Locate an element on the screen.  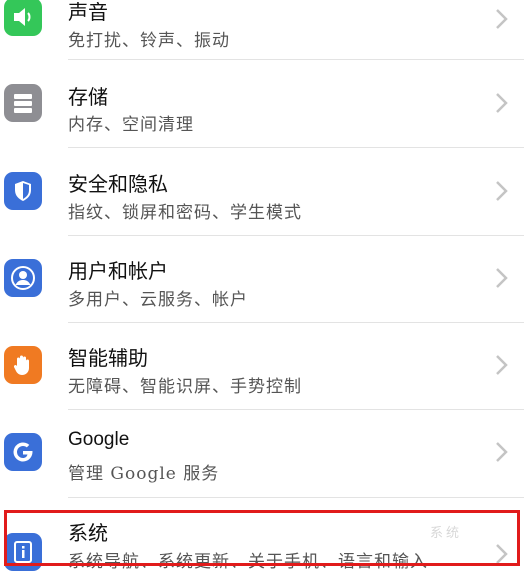
settings-item-title: 声音 is located at coordinates (88, 12).